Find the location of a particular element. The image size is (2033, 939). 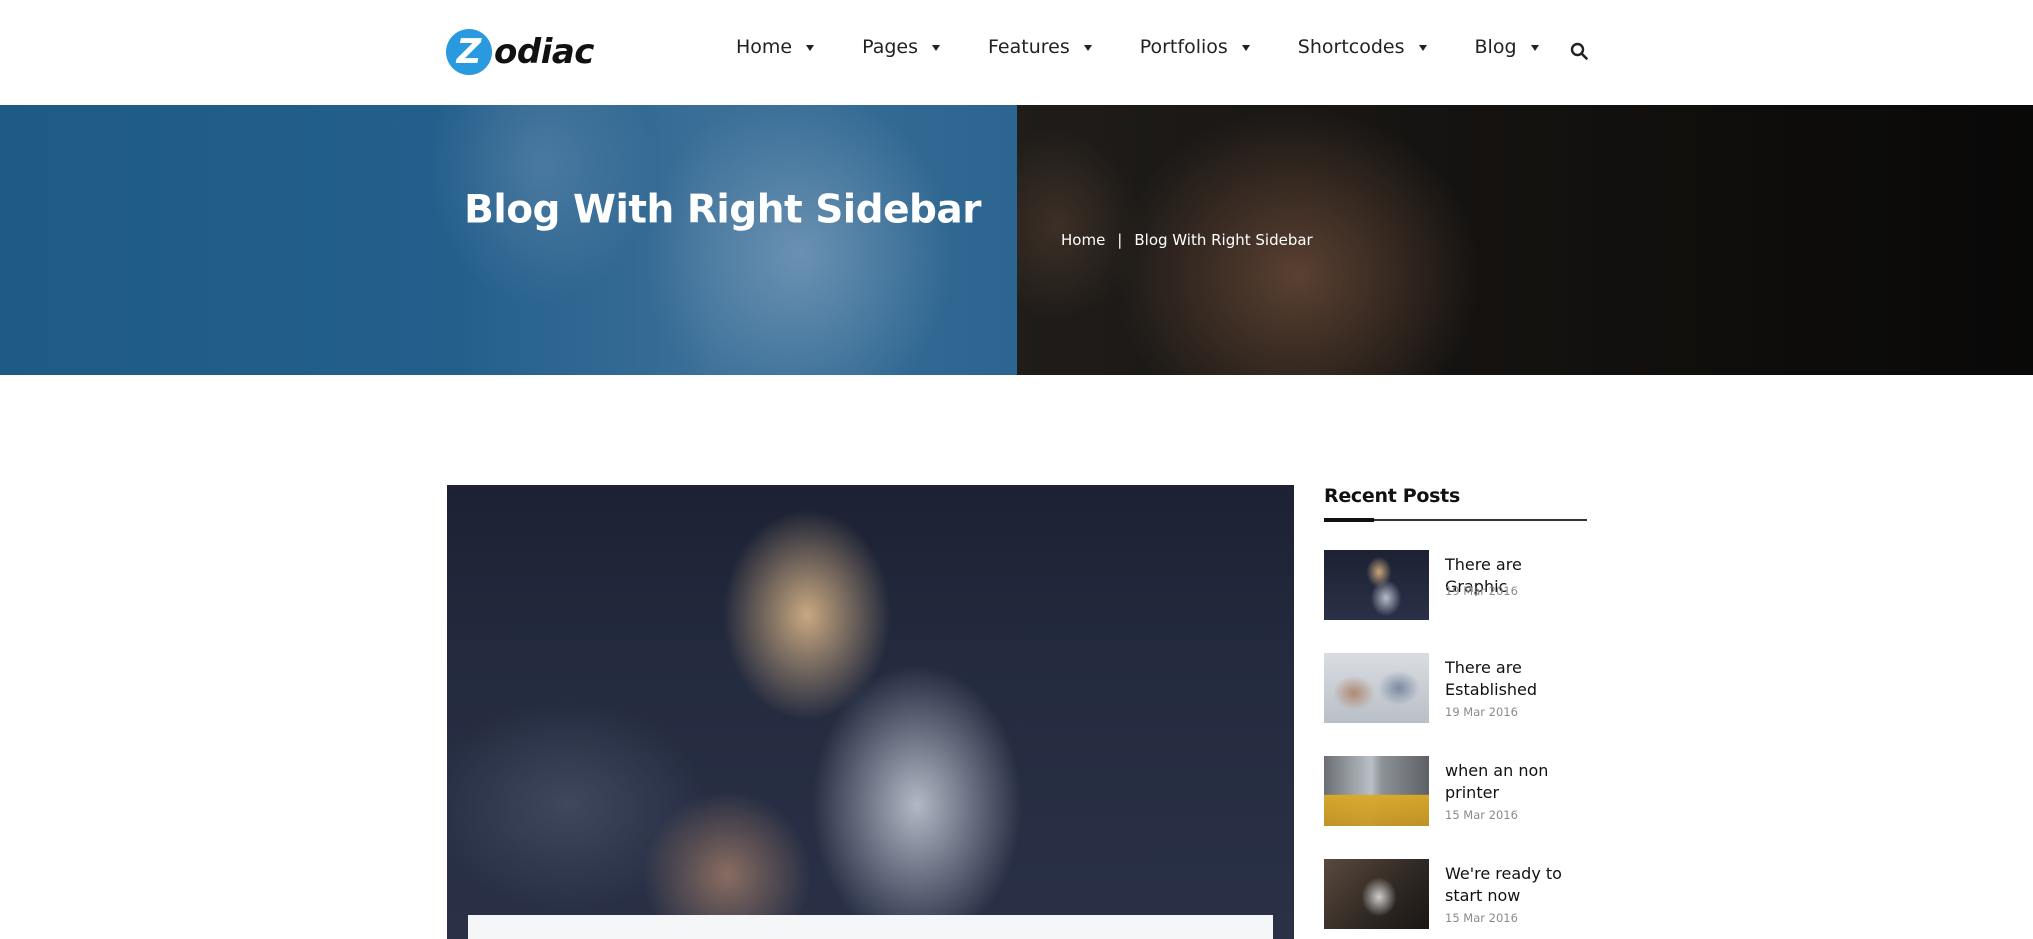

recent-post-item: There are Graphic 19 Mar 2016 is located at coordinates (1455, 585).